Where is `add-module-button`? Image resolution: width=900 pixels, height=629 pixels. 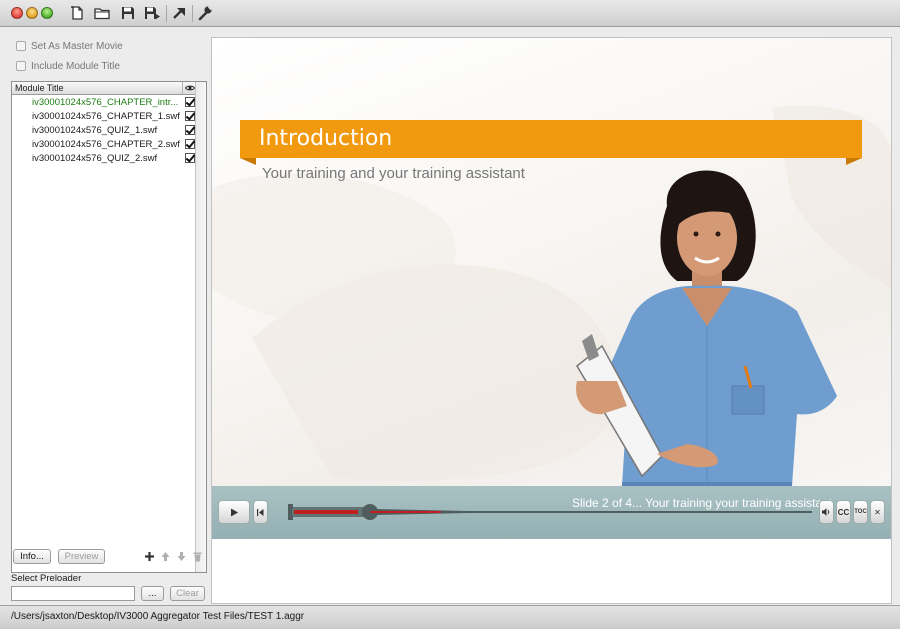 add-module-button is located at coordinates (149, 556).